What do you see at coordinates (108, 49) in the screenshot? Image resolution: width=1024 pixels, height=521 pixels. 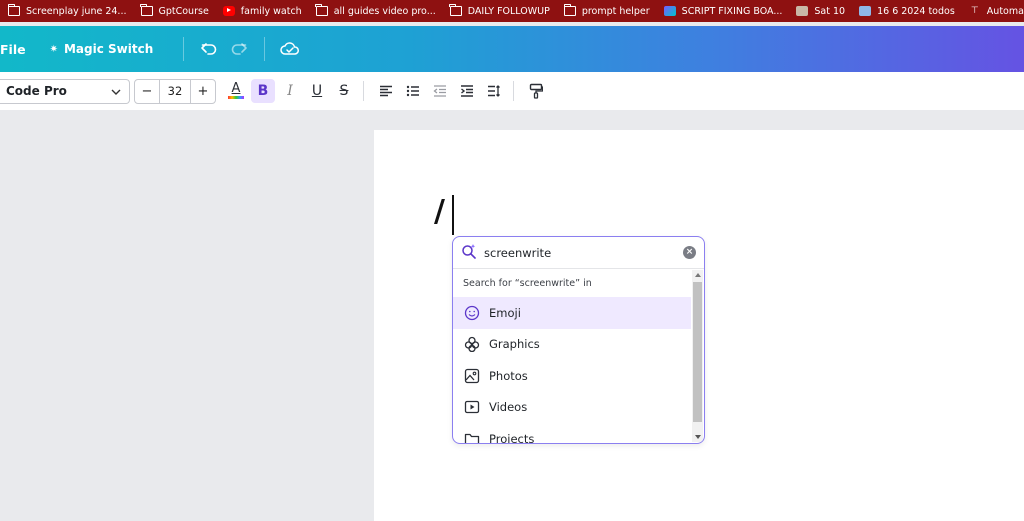 I see `magic-switch-label: Magic Switch` at bounding box center [108, 49].